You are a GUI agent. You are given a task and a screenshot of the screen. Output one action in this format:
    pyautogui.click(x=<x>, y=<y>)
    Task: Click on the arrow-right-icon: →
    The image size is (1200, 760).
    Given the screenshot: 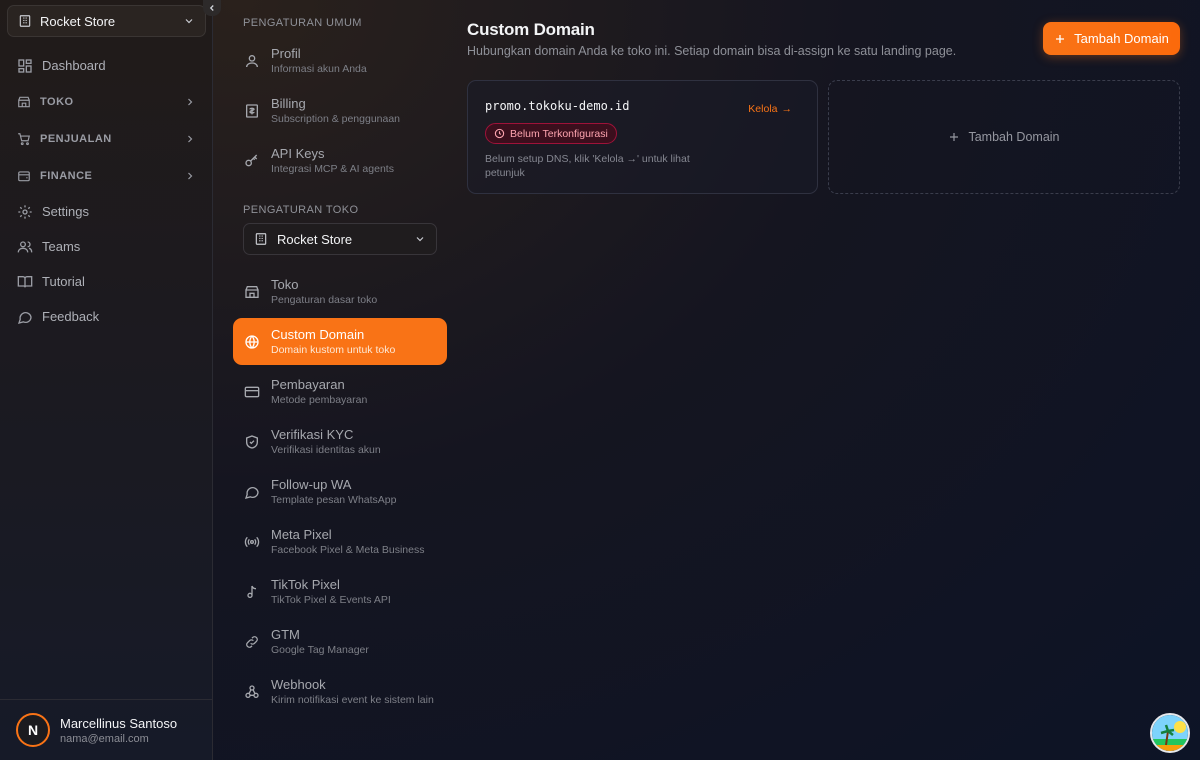 What is the action you would take?
    pyautogui.click(x=787, y=109)
    